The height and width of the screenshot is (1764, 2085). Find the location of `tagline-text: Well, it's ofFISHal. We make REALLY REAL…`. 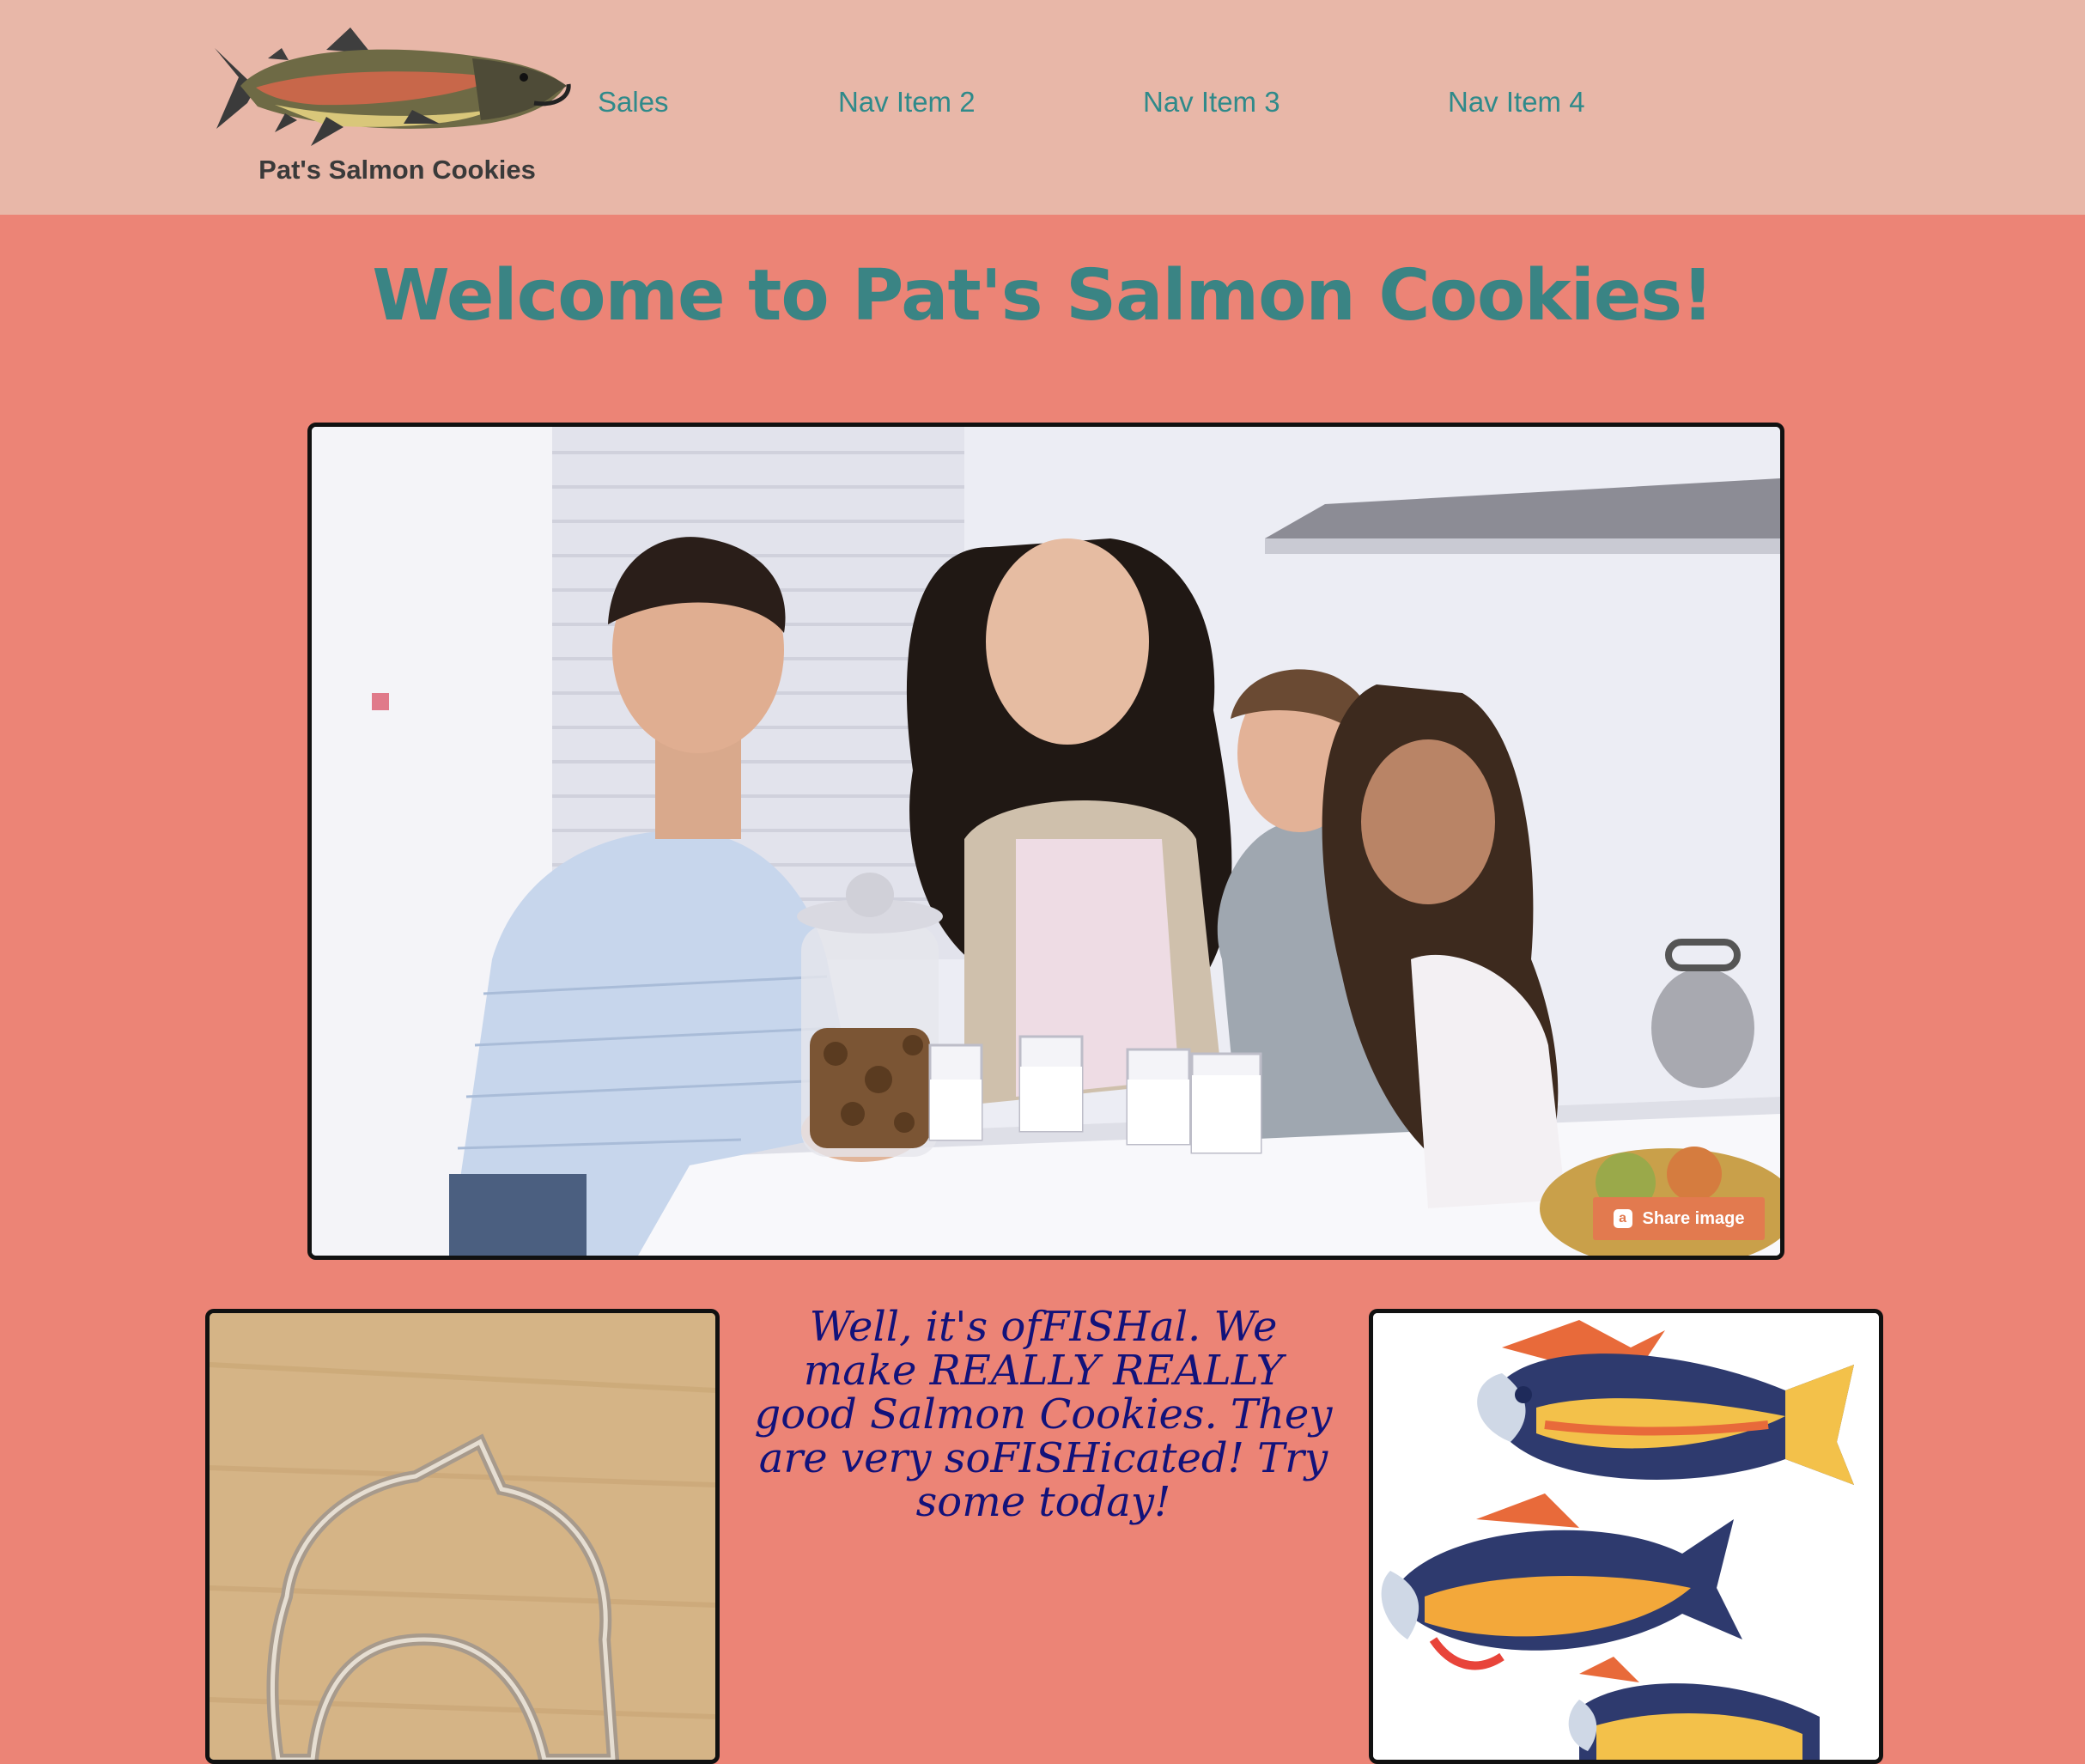

tagline-text: Well, it's ofFISHal. We make REALLY REAL… is located at coordinates (1043, 1414).